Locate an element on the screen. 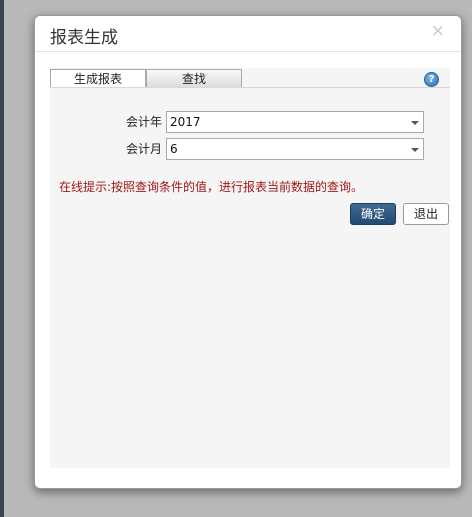 The width and height of the screenshot is (472, 517). dialog-title: 报表生成 is located at coordinates (84, 38).